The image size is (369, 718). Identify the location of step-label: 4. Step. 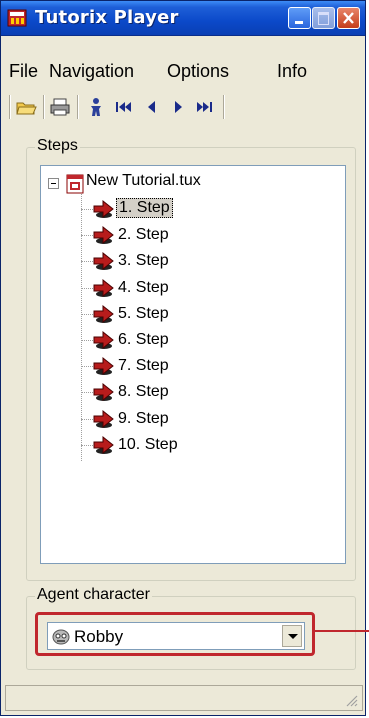
(143, 287).